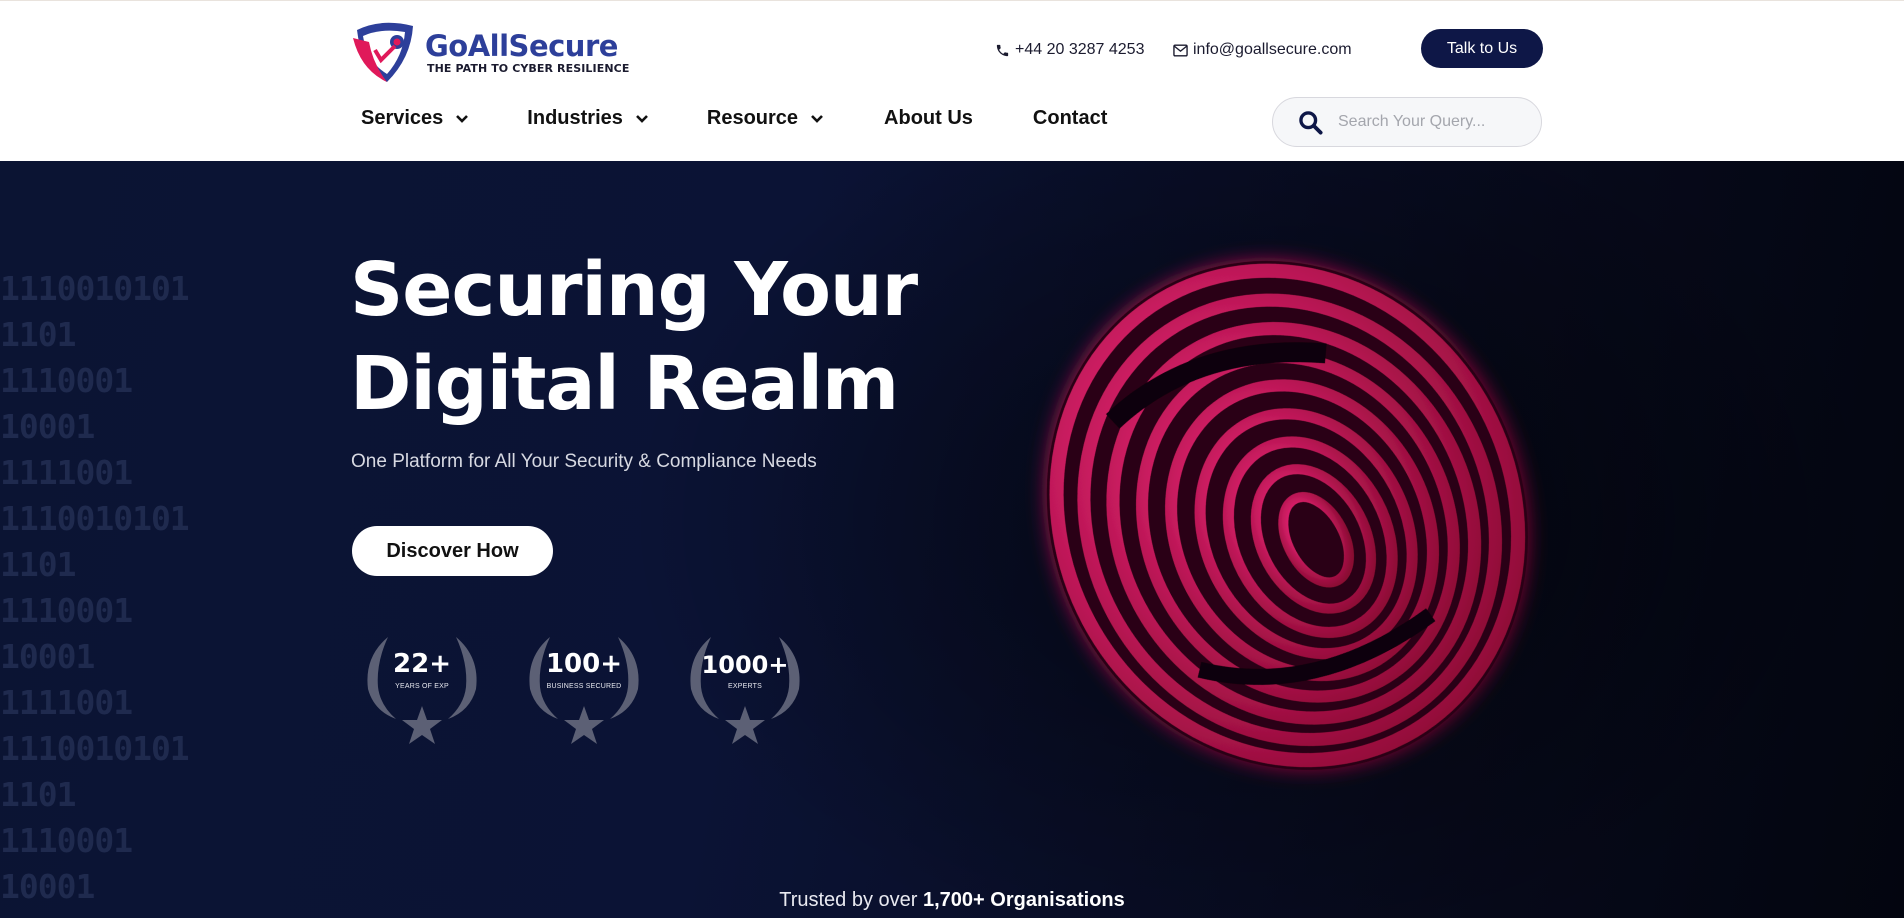 The image size is (1904, 918). Describe the element at coordinates (402, 118) in the screenshot. I see `nav-item-label: Services` at that location.